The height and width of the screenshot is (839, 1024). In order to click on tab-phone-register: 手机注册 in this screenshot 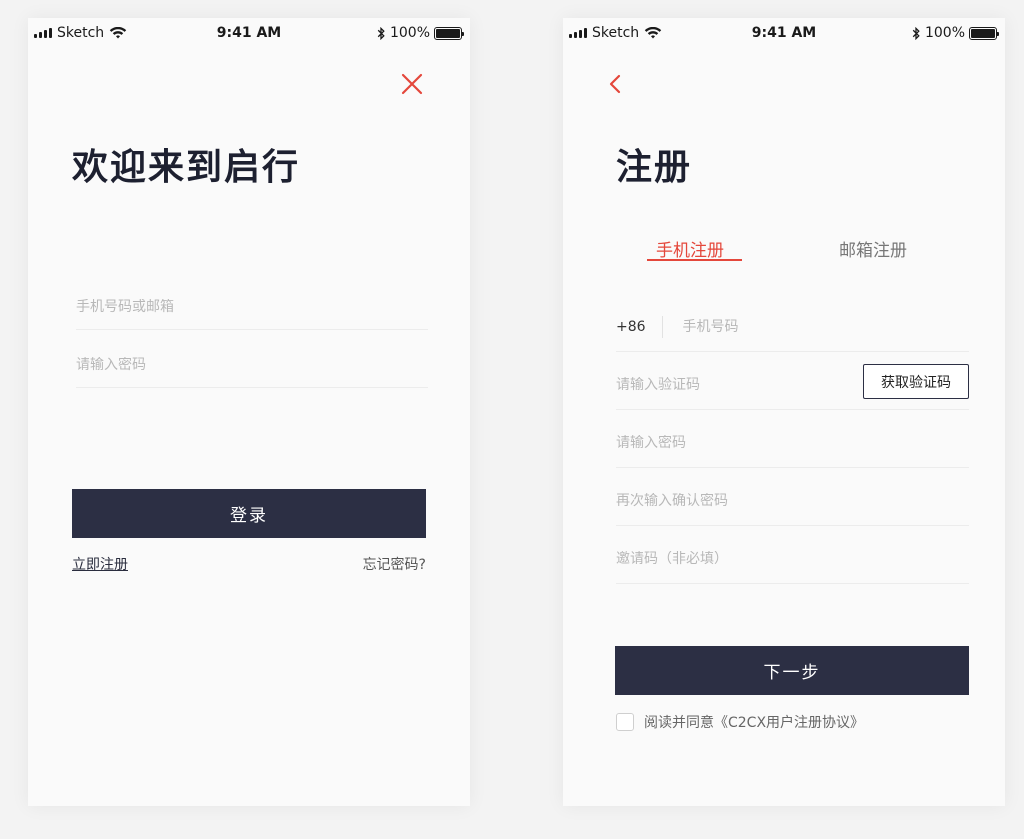, I will do `click(690, 248)`.